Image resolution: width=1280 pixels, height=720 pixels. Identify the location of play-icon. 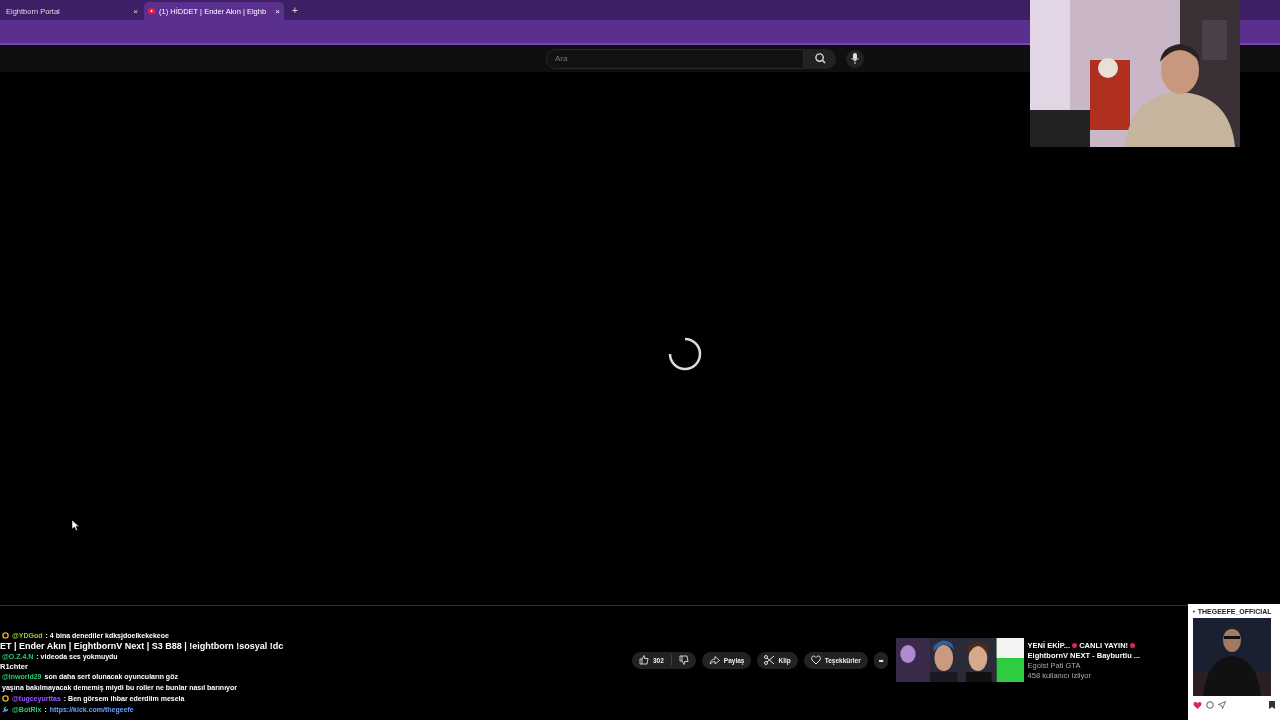
(151, 11).